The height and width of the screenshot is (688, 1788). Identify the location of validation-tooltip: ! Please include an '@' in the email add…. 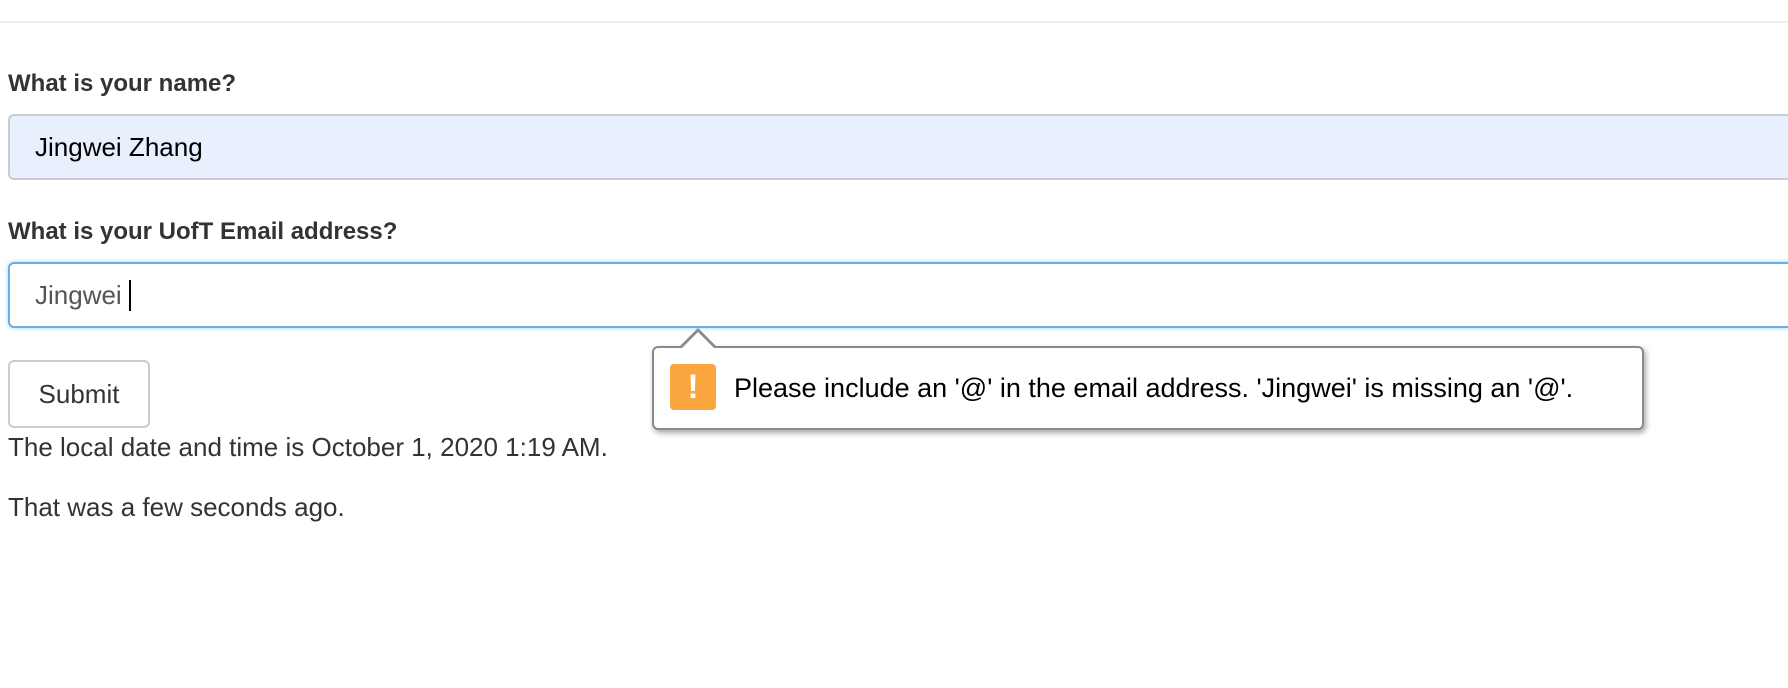
(1148, 379).